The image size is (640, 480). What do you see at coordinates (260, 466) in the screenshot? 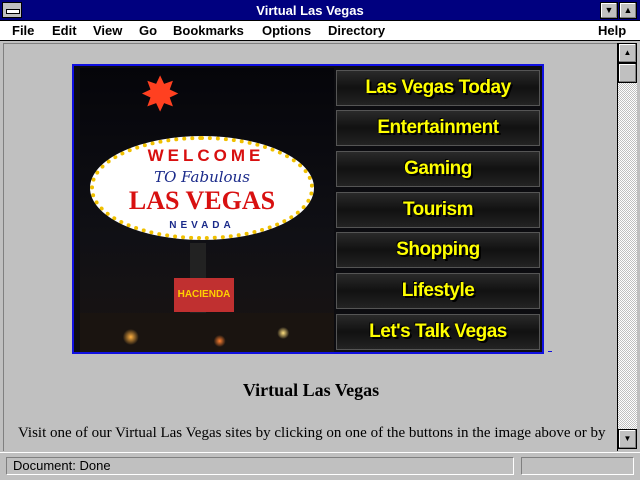
I see `status-text: Document: Done` at bounding box center [260, 466].